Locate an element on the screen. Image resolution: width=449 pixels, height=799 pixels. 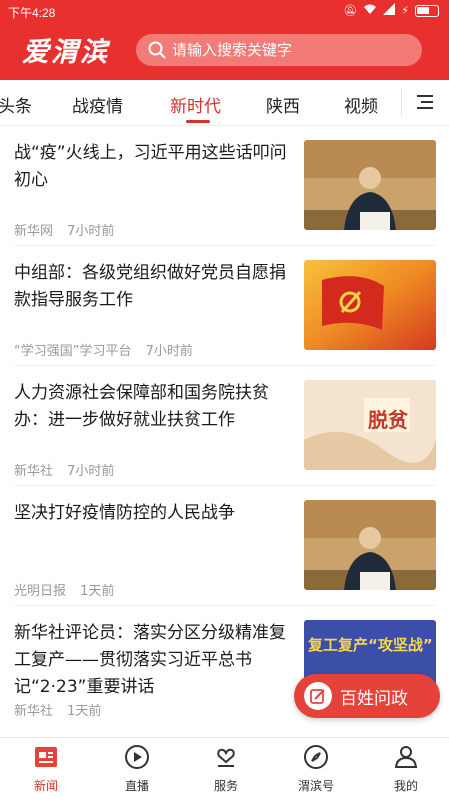
bottom-nav: 新闻 直播 服务 渭滨号 我的 is located at coordinates (224, 768).